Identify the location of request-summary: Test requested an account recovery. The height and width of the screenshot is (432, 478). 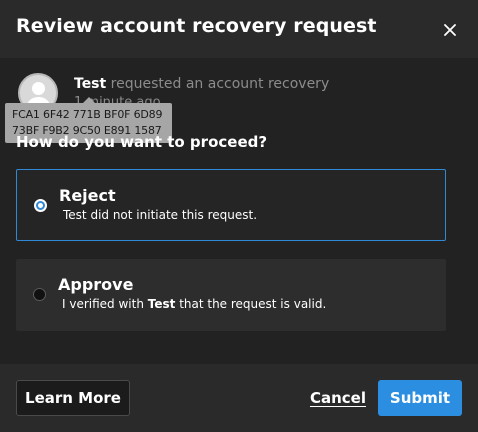
(201, 84).